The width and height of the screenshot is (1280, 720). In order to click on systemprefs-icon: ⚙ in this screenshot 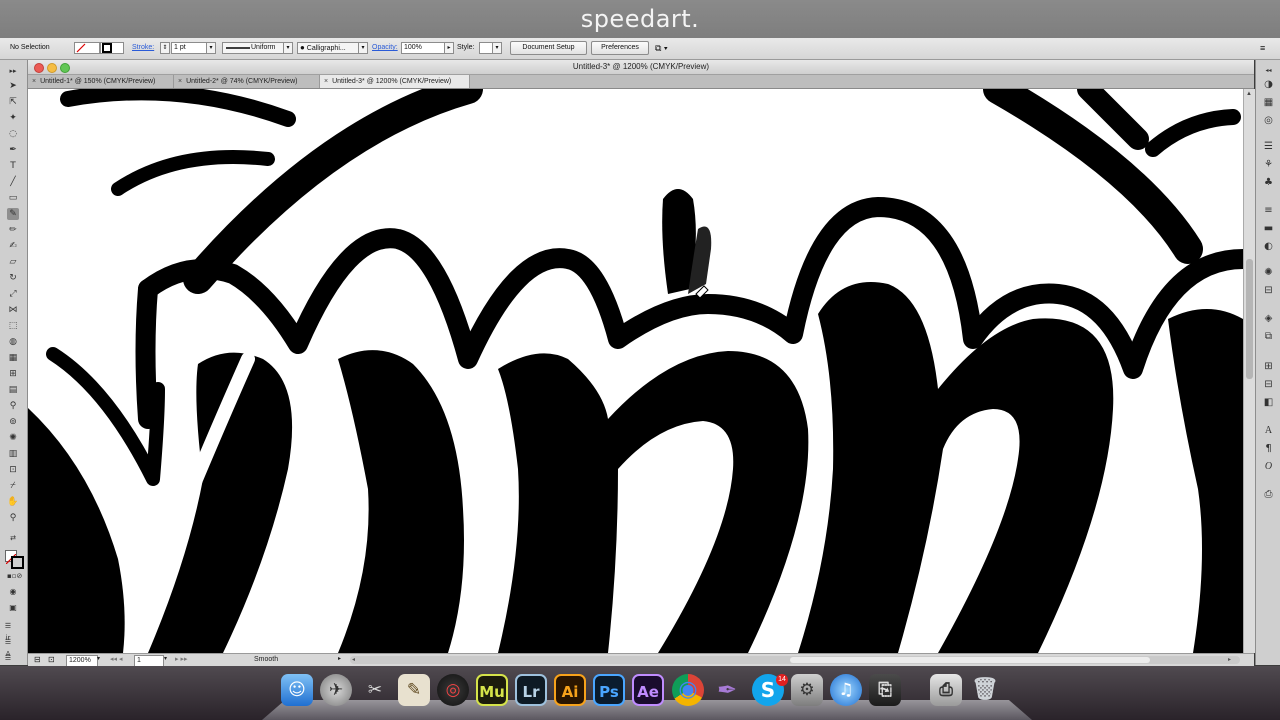, I will do `click(807, 690)`.